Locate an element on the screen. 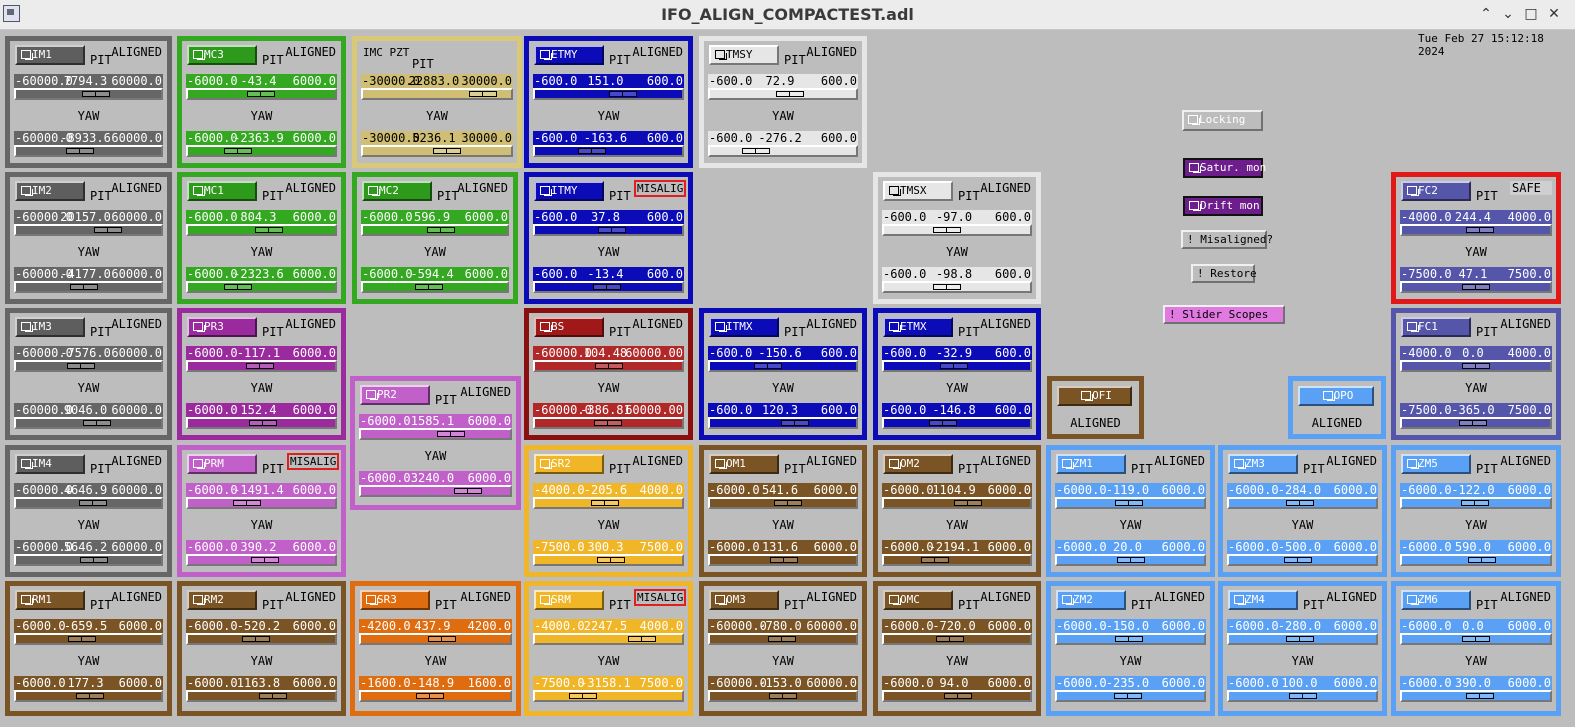 Image resolution: width=1575 pixels, height=727 pixels. related-display-button-itmx: ITMX is located at coordinates (744, 327).